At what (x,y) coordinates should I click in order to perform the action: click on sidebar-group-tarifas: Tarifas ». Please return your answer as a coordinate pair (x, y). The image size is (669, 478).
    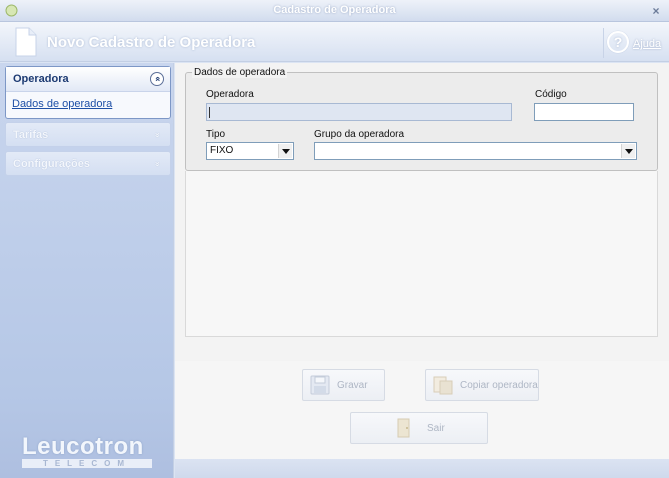
    Looking at the image, I should click on (88, 134).